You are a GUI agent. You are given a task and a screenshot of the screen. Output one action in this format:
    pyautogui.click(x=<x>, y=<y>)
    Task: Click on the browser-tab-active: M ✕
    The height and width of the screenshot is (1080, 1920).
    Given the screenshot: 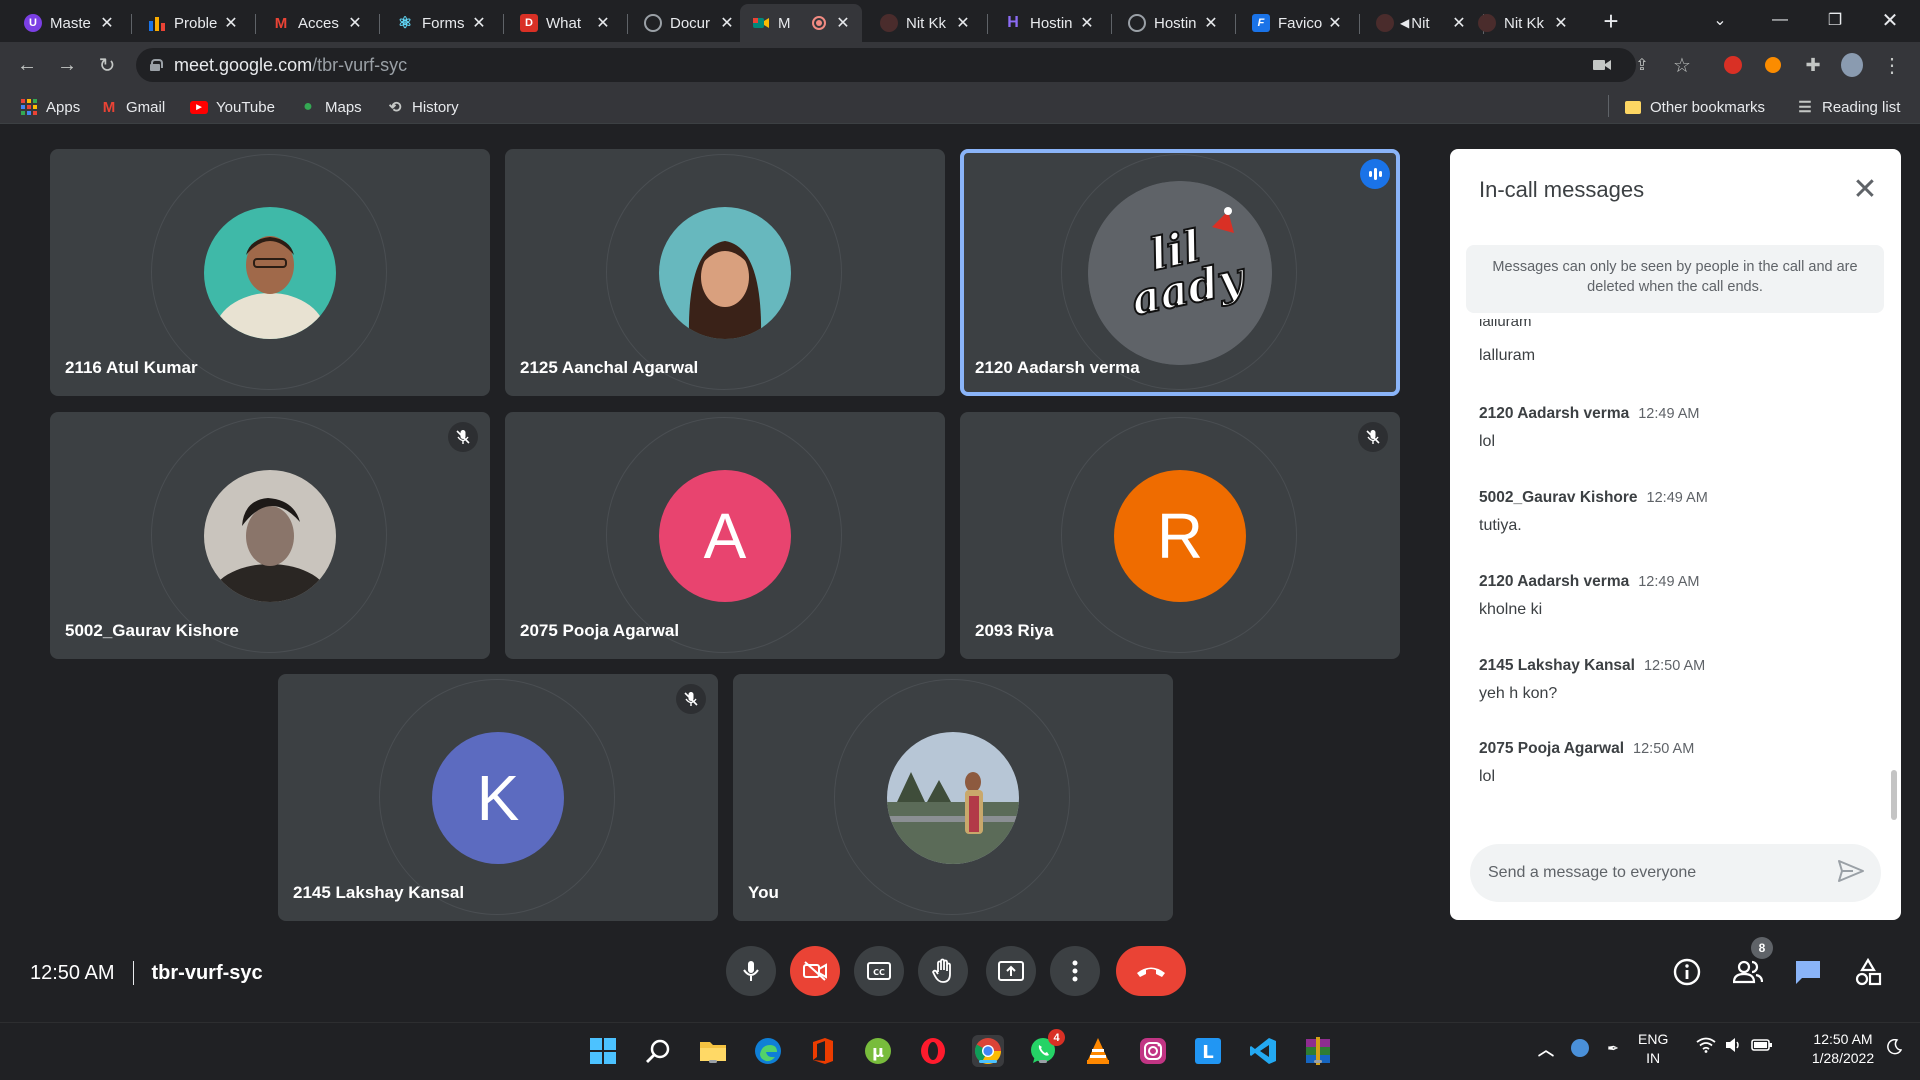 What is the action you would take?
    pyautogui.click(x=801, y=23)
    